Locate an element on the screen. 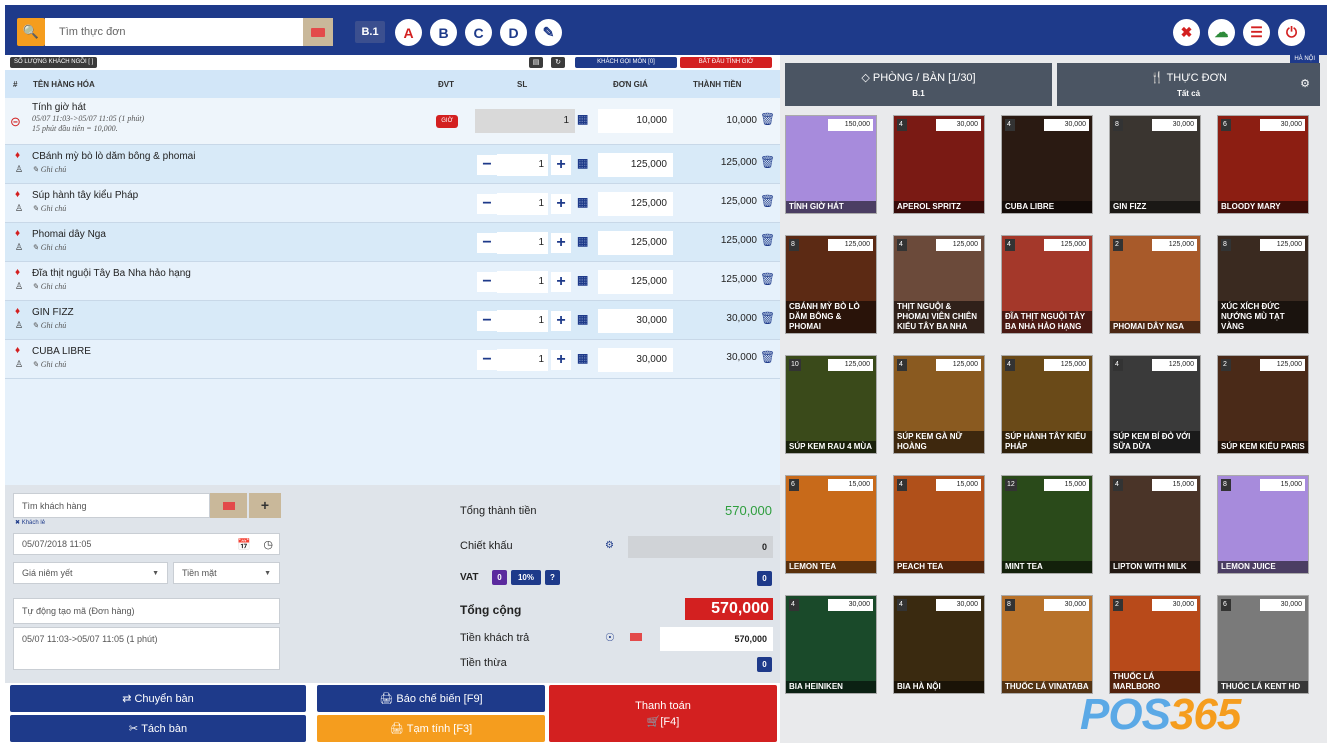 The height and width of the screenshot is (743, 1335). customer-search-input: Tìm khách hàng is located at coordinates (111, 505).